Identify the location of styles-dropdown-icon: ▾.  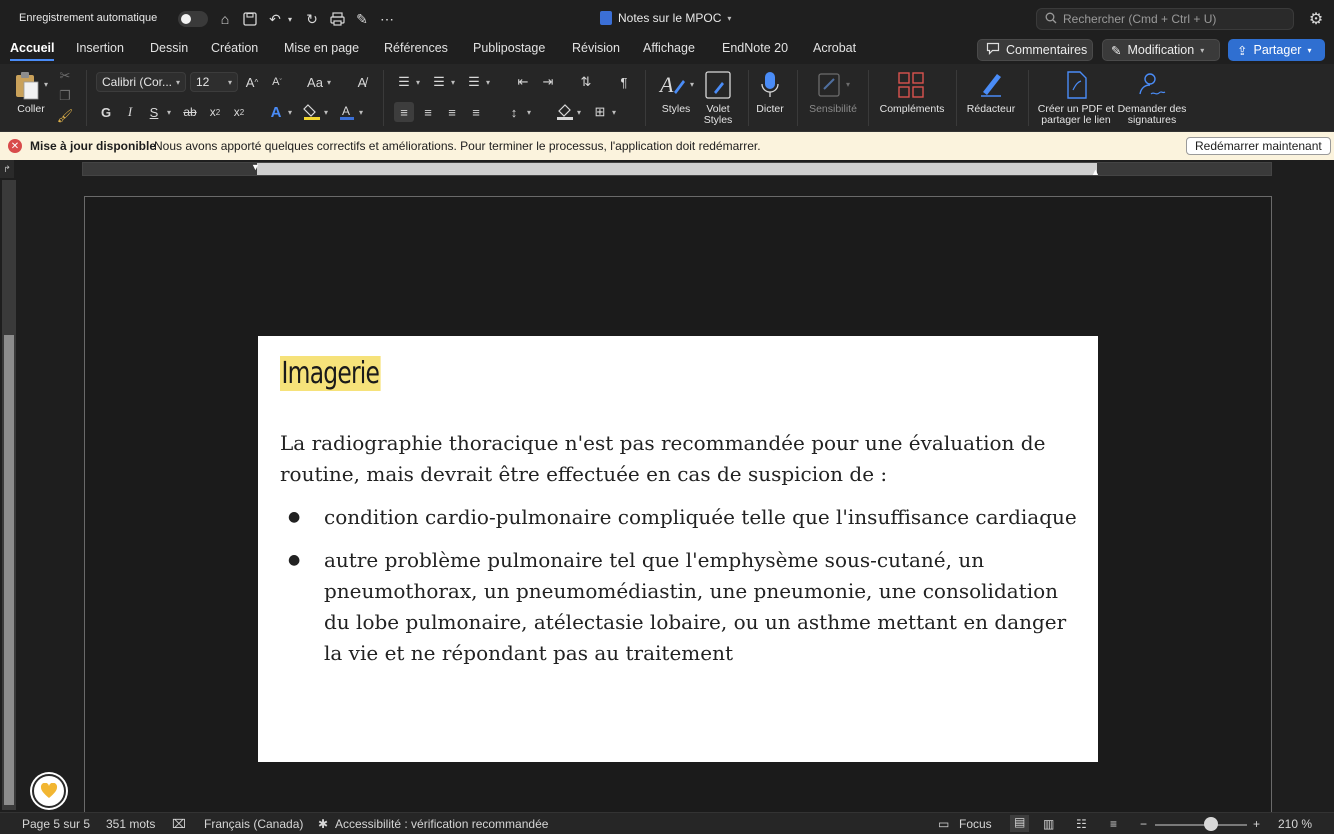
(692, 84).